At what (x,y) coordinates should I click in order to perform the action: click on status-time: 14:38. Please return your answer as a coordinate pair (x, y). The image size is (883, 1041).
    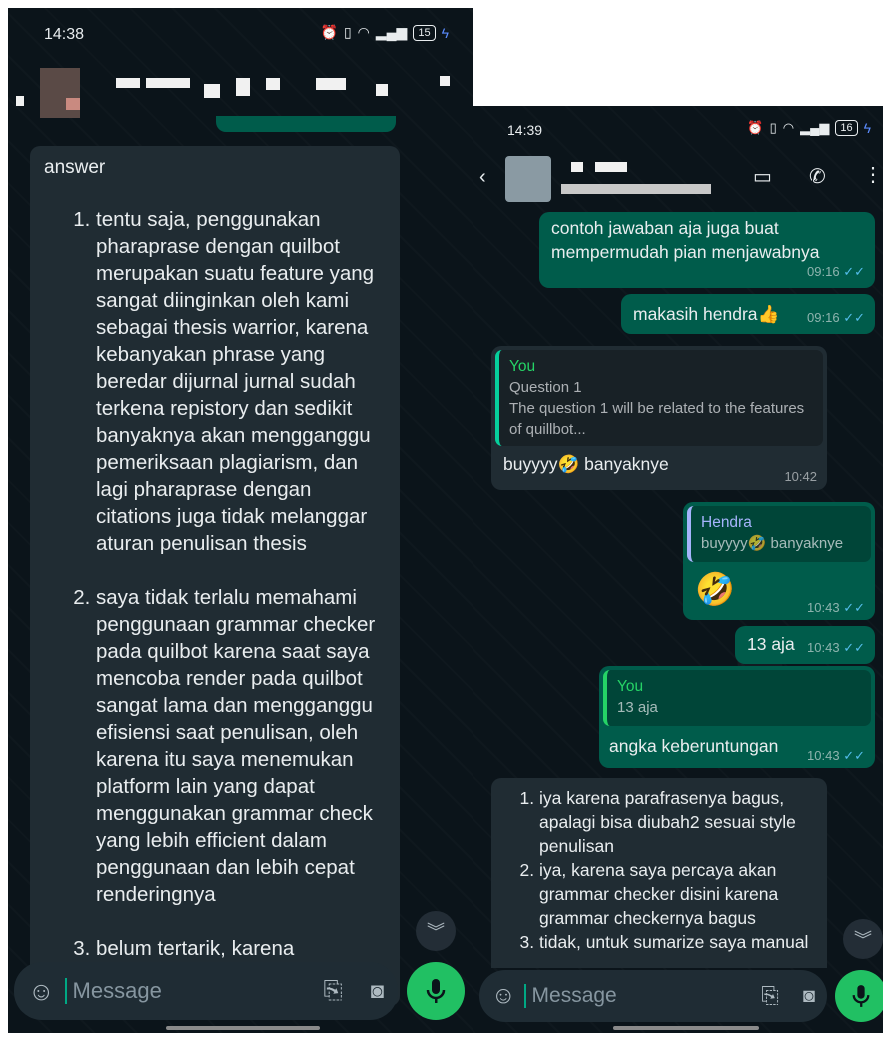
    Looking at the image, I should click on (64, 34).